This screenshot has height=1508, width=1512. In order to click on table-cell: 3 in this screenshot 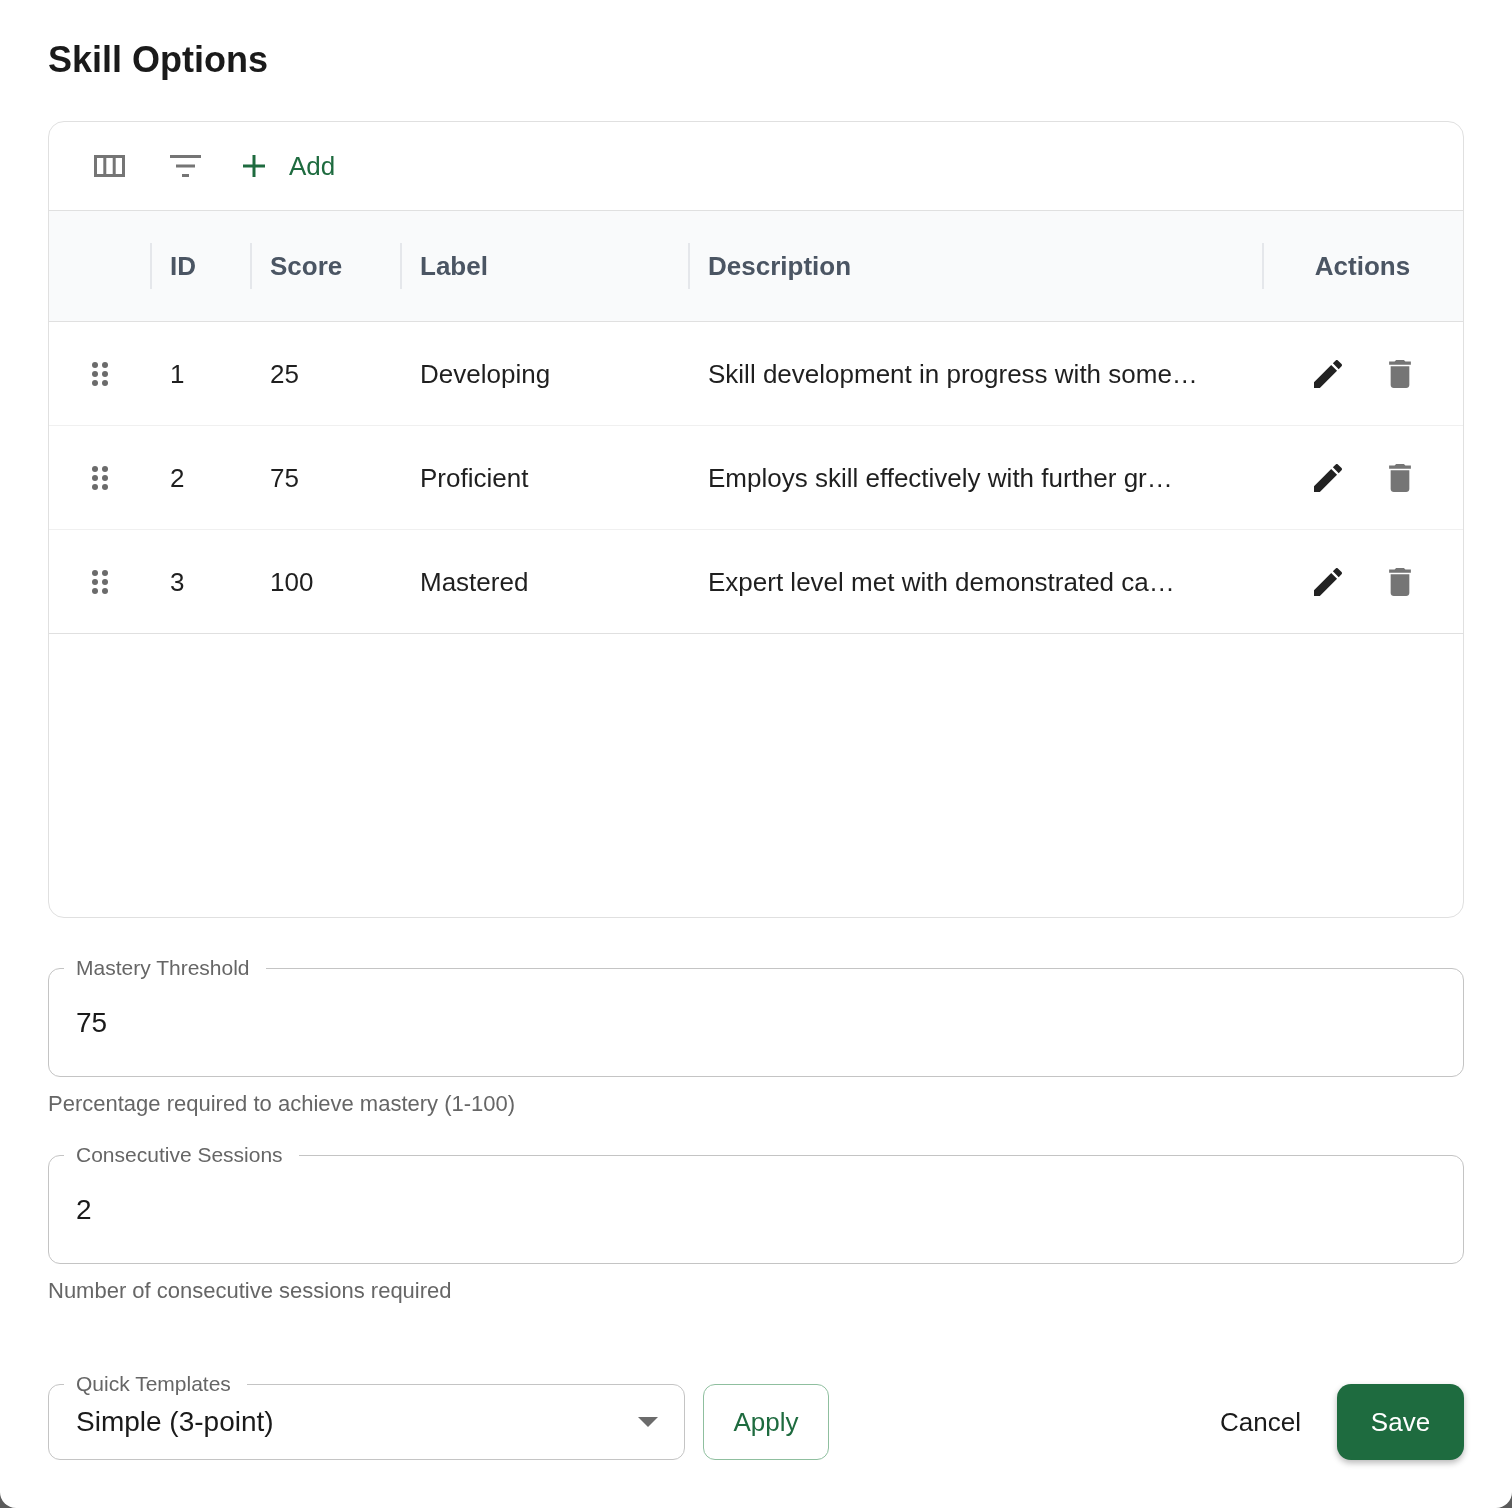, I will do `click(177, 581)`.